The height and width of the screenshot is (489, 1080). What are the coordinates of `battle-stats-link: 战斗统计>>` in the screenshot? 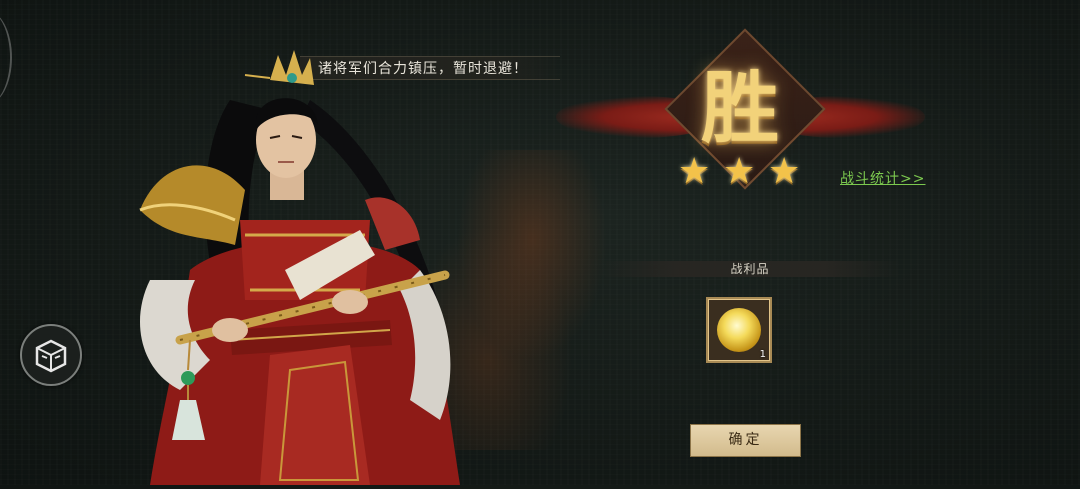 It's located at (882, 178).